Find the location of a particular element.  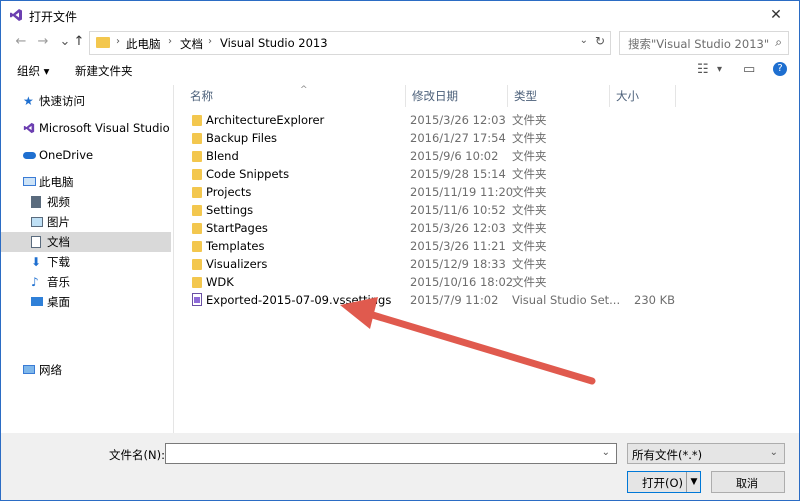

music-icon: ♪ is located at coordinates (35, 282).